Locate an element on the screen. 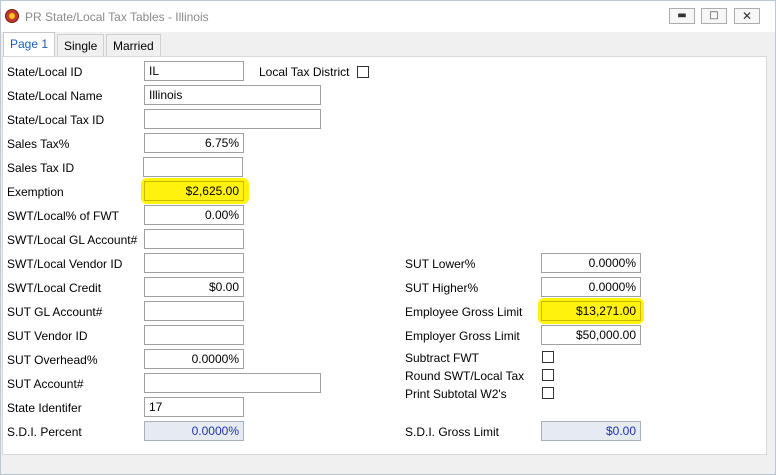 This screenshot has width=776, height=475. sdi-gross-limit-field: $0.00 is located at coordinates (591, 431).